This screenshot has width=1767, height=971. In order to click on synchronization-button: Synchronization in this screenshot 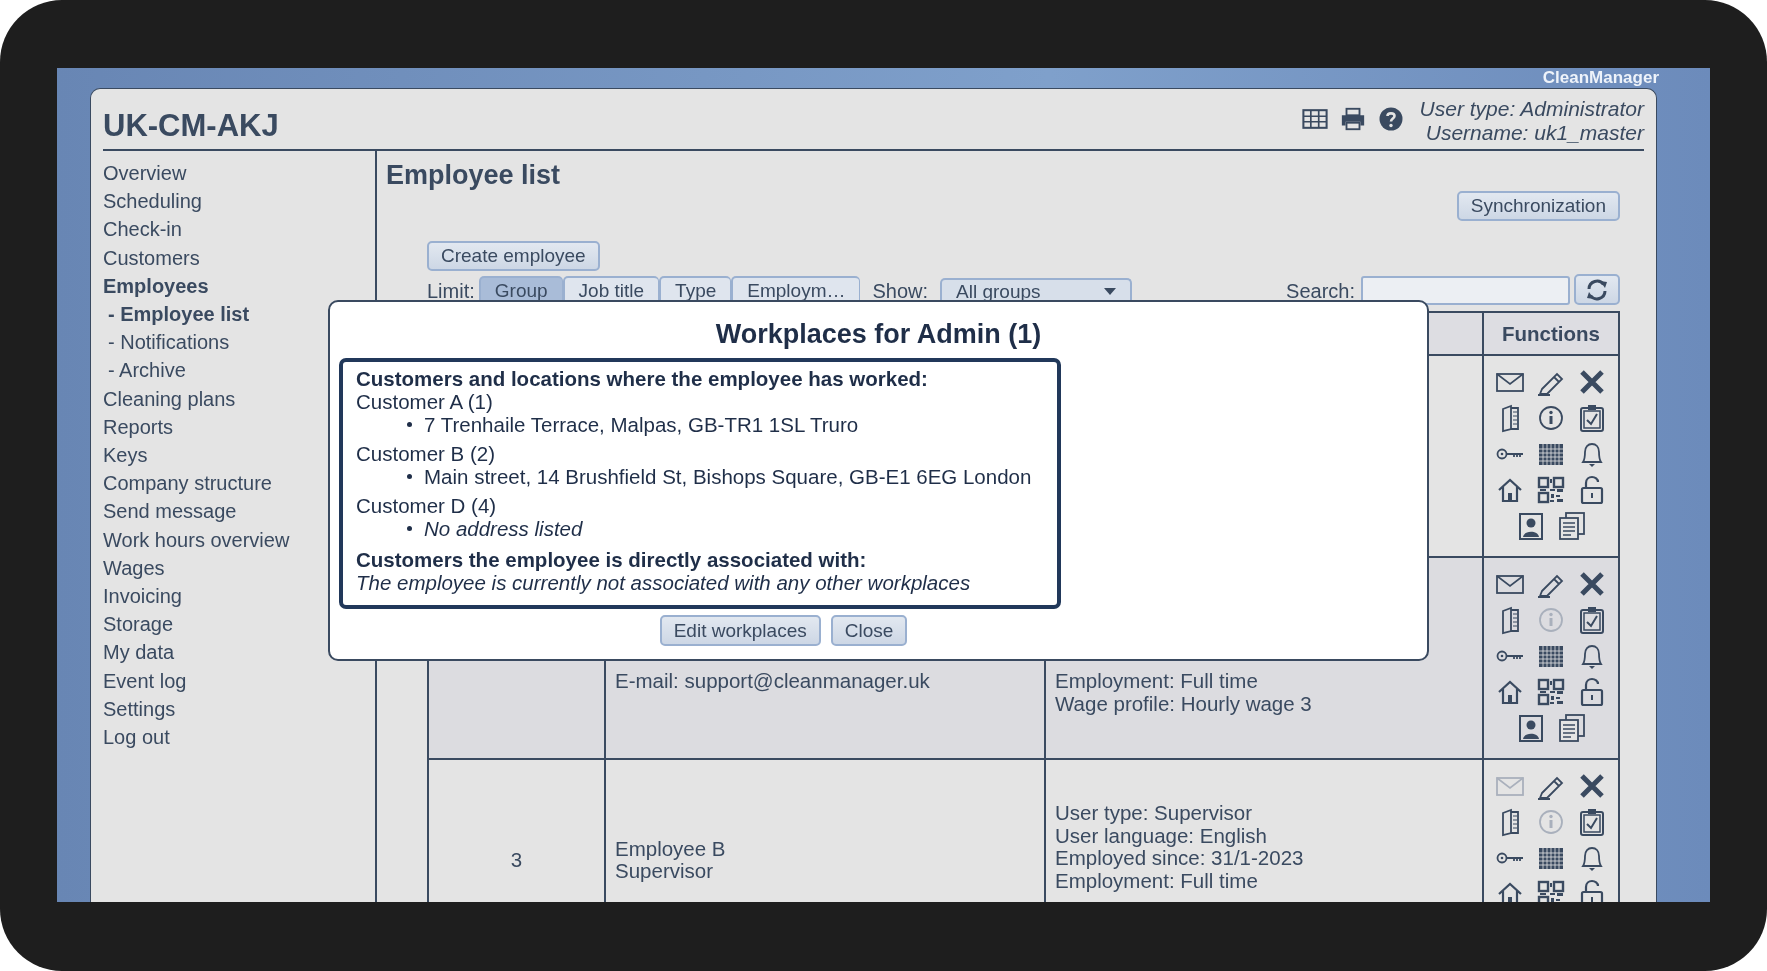, I will do `click(1538, 206)`.